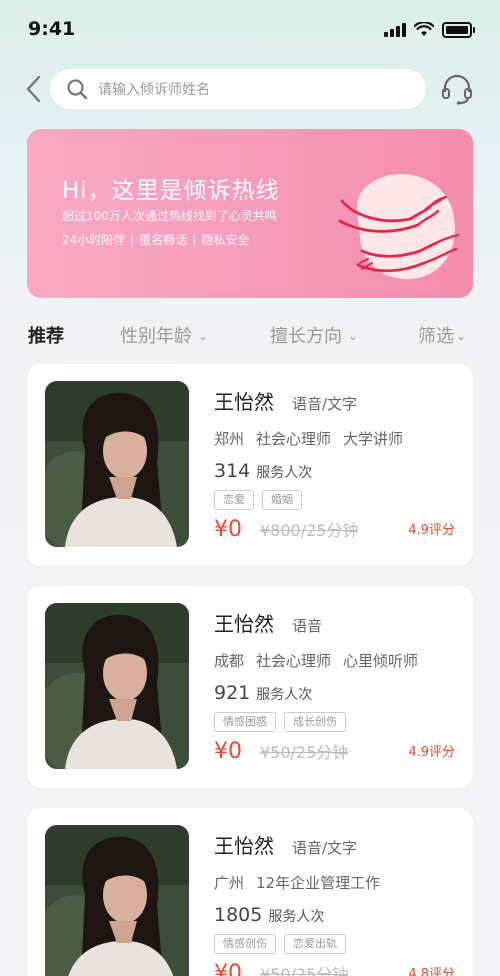 The height and width of the screenshot is (976, 500). Describe the element at coordinates (234, 500) in the screenshot. I see `specialty-tag: 恋爱` at that location.